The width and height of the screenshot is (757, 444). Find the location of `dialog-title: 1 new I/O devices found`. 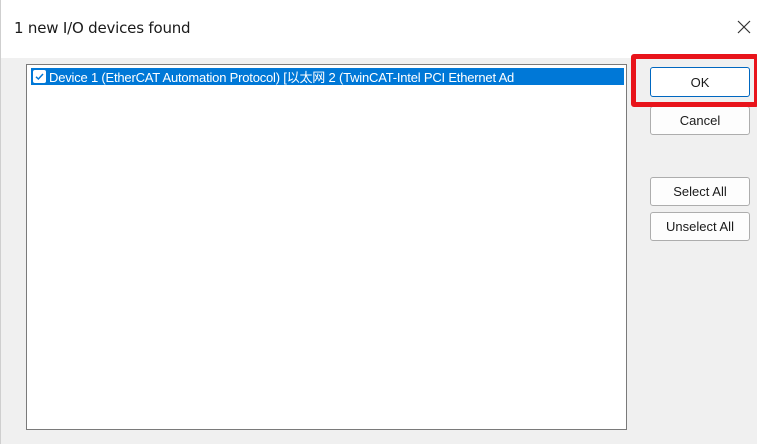

dialog-title: 1 new I/O devices found is located at coordinates (102, 28).